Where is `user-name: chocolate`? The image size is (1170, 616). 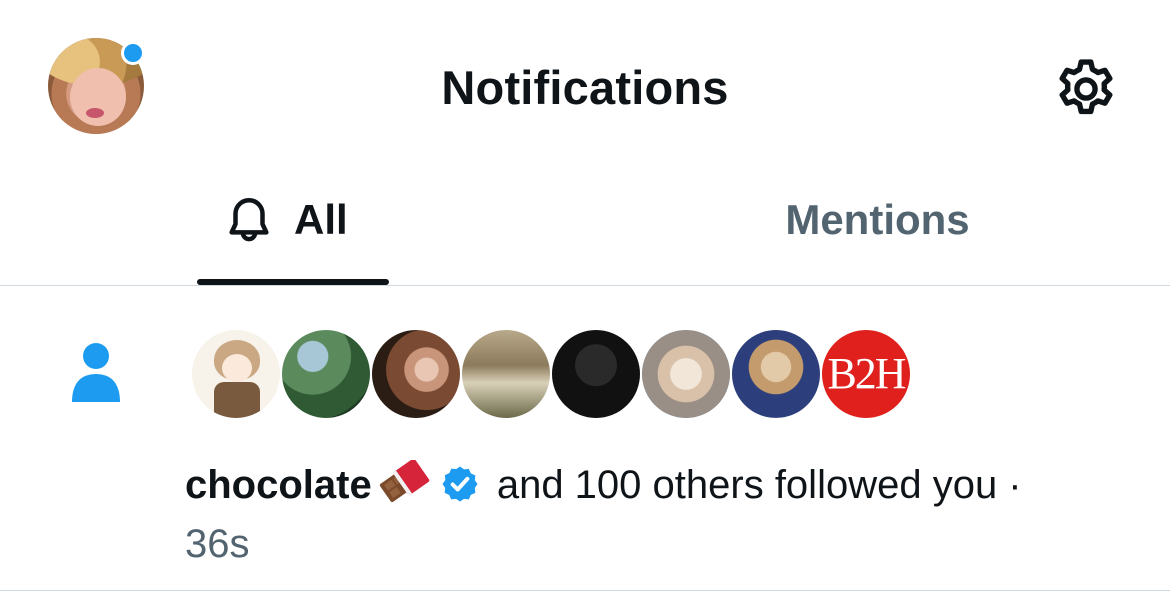 user-name: chocolate is located at coordinates (278, 485).